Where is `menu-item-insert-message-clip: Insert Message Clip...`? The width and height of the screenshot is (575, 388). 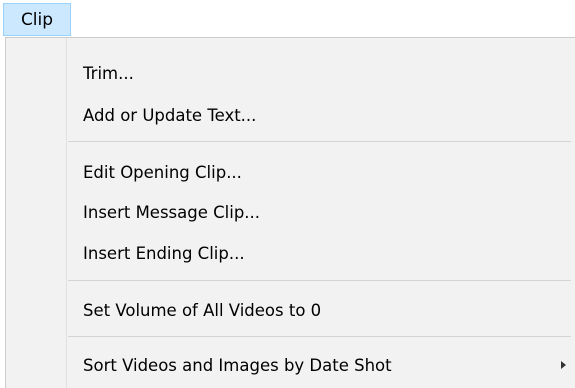
menu-item-insert-message-clip: Insert Message Clip... is located at coordinates (290, 212).